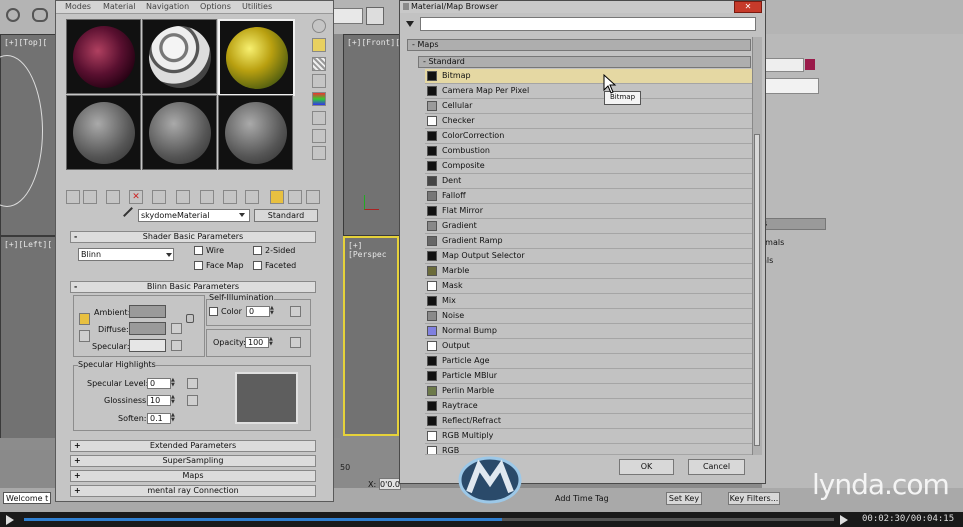 This screenshot has width=963, height=527. What do you see at coordinates (277, 197) in the screenshot?
I see `show-end-result-icon` at bounding box center [277, 197].